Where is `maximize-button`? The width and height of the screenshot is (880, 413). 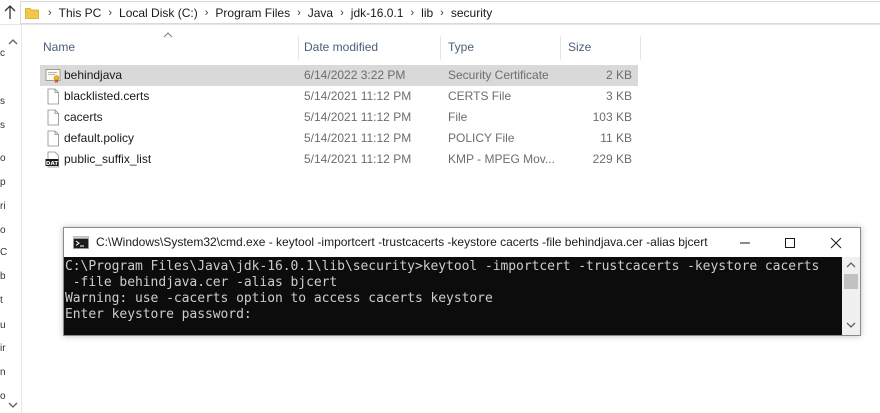
maximize-button is located at coordinates (790, 242).